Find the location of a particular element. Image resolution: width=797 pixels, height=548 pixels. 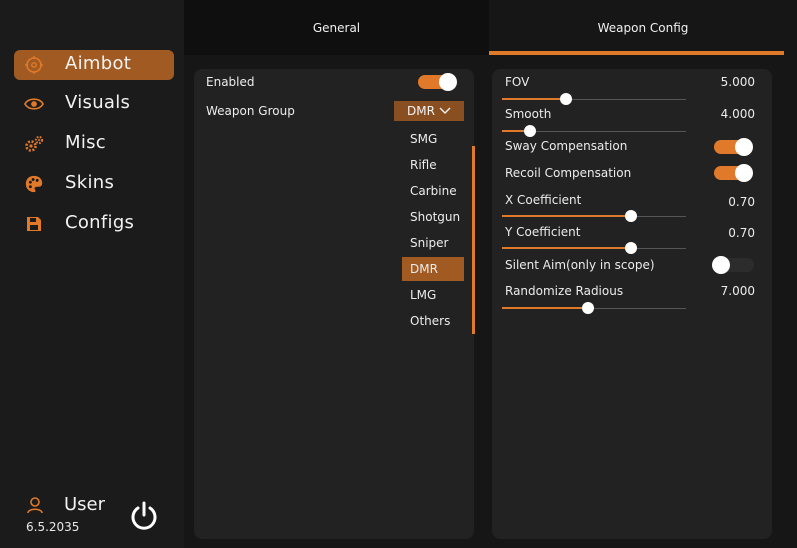

dropdown-option-others: Others is located at coordinates (433, 321).